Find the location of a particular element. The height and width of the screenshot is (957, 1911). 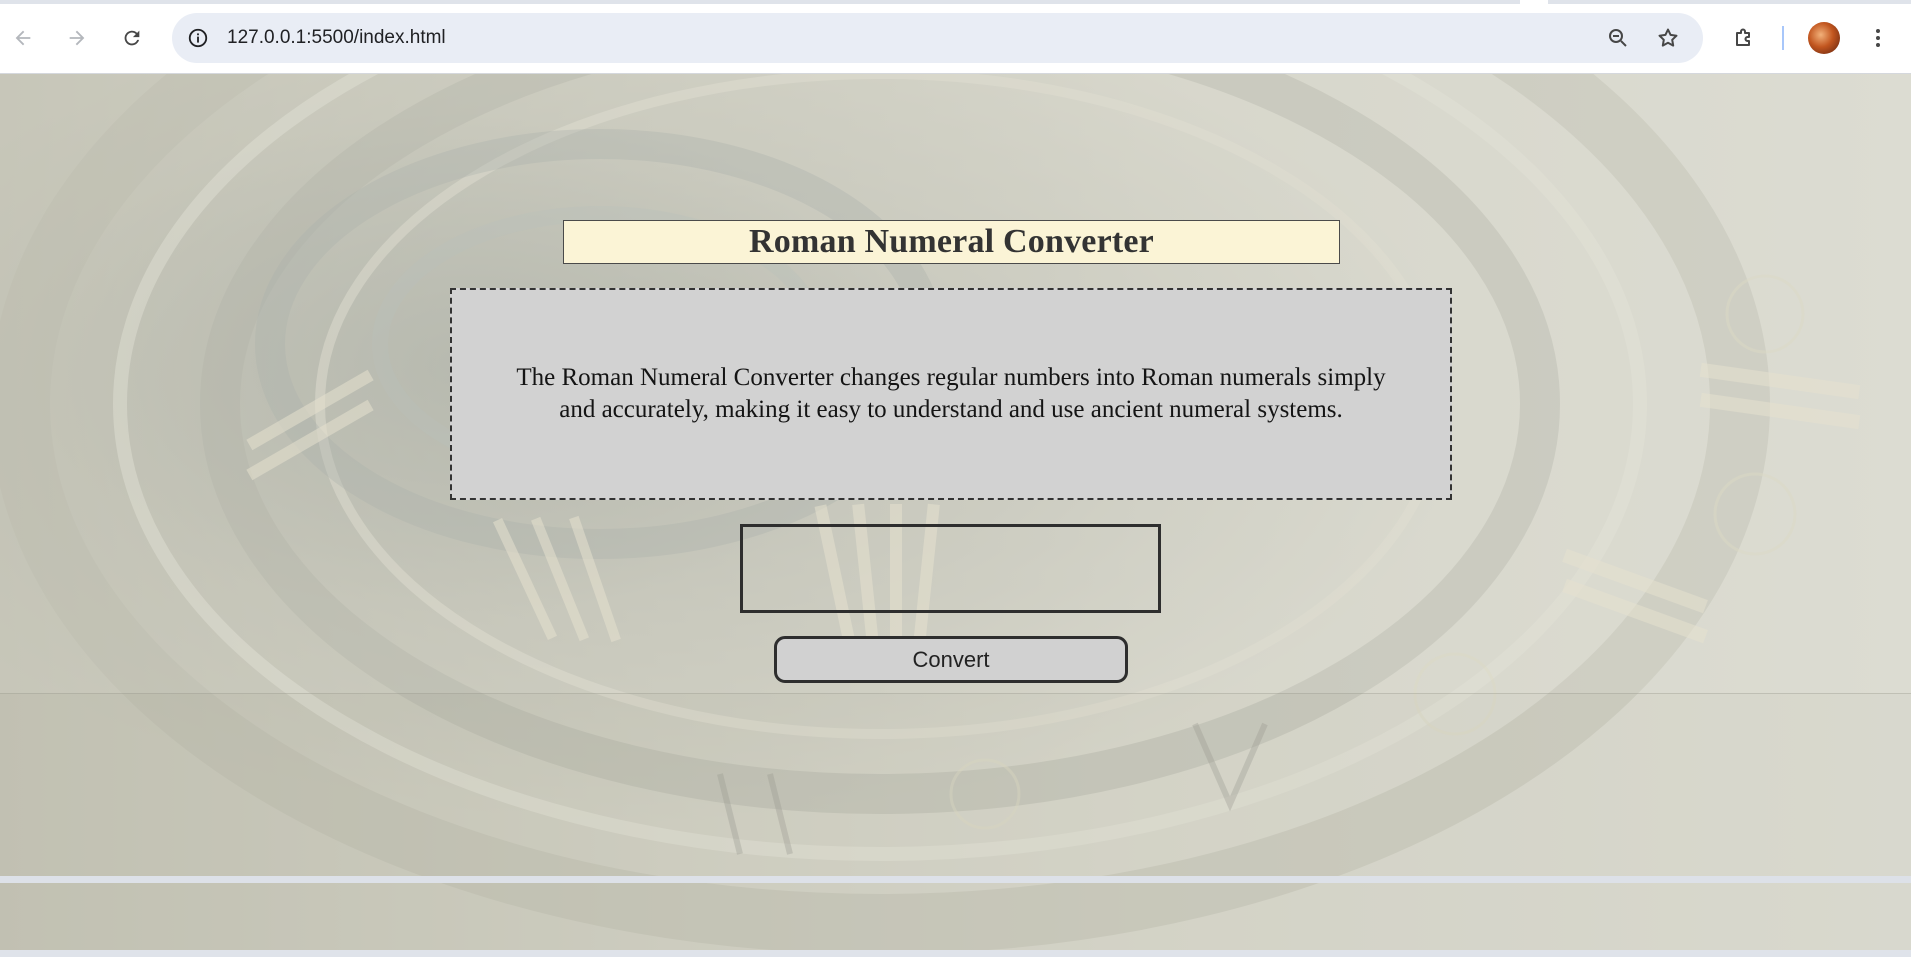

arrow-left-icon is located at coordinates (23, 38).